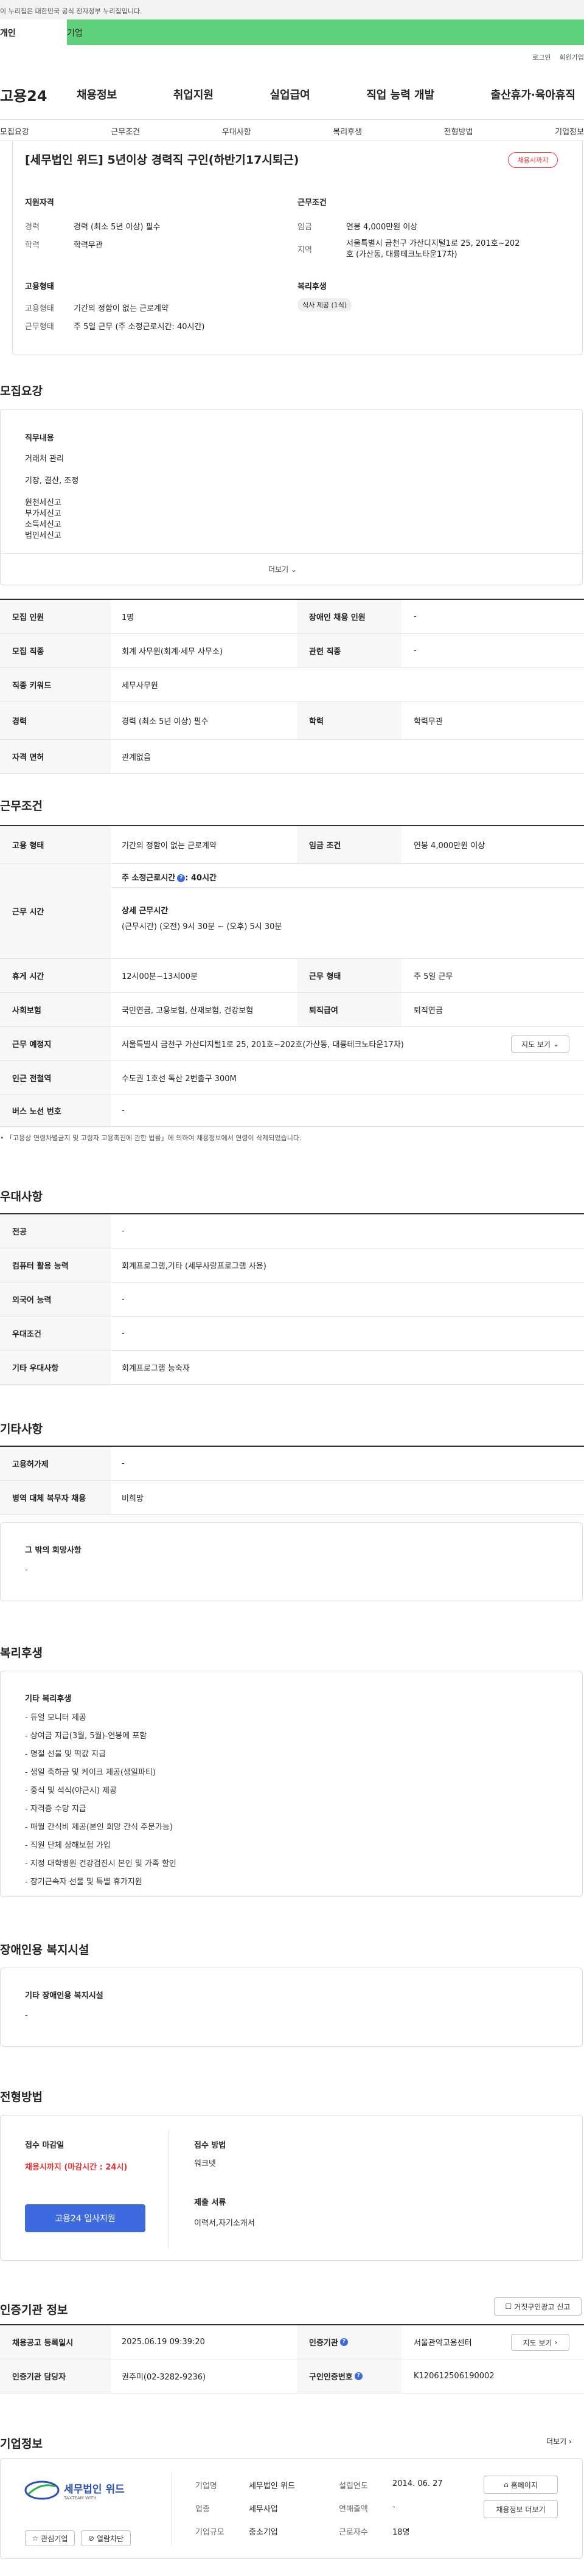 Image resolution: width=584 pixels, height=2576 pixels. What do you see at coordinates (347, 133) in the screenshot?
I see `anchor-welfare: 복리후생` at bounding box center [347, 133].